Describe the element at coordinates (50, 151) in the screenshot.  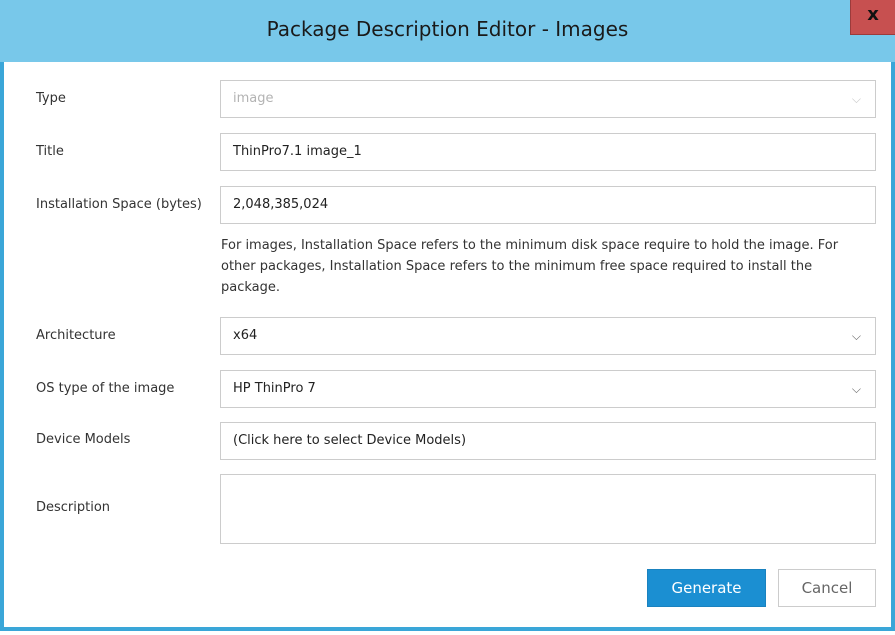
I see `title-label: Title` at that location.